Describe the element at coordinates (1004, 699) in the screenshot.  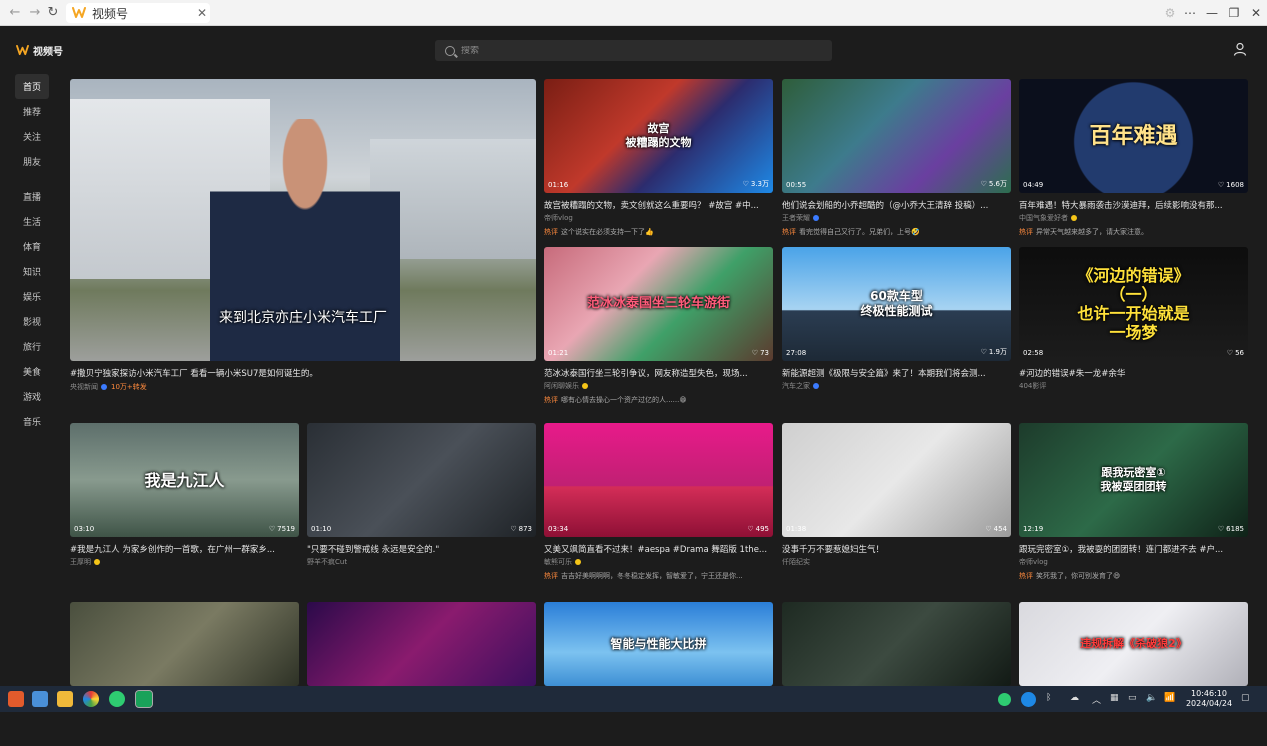
I see `wechat-tray-icon` at that location.